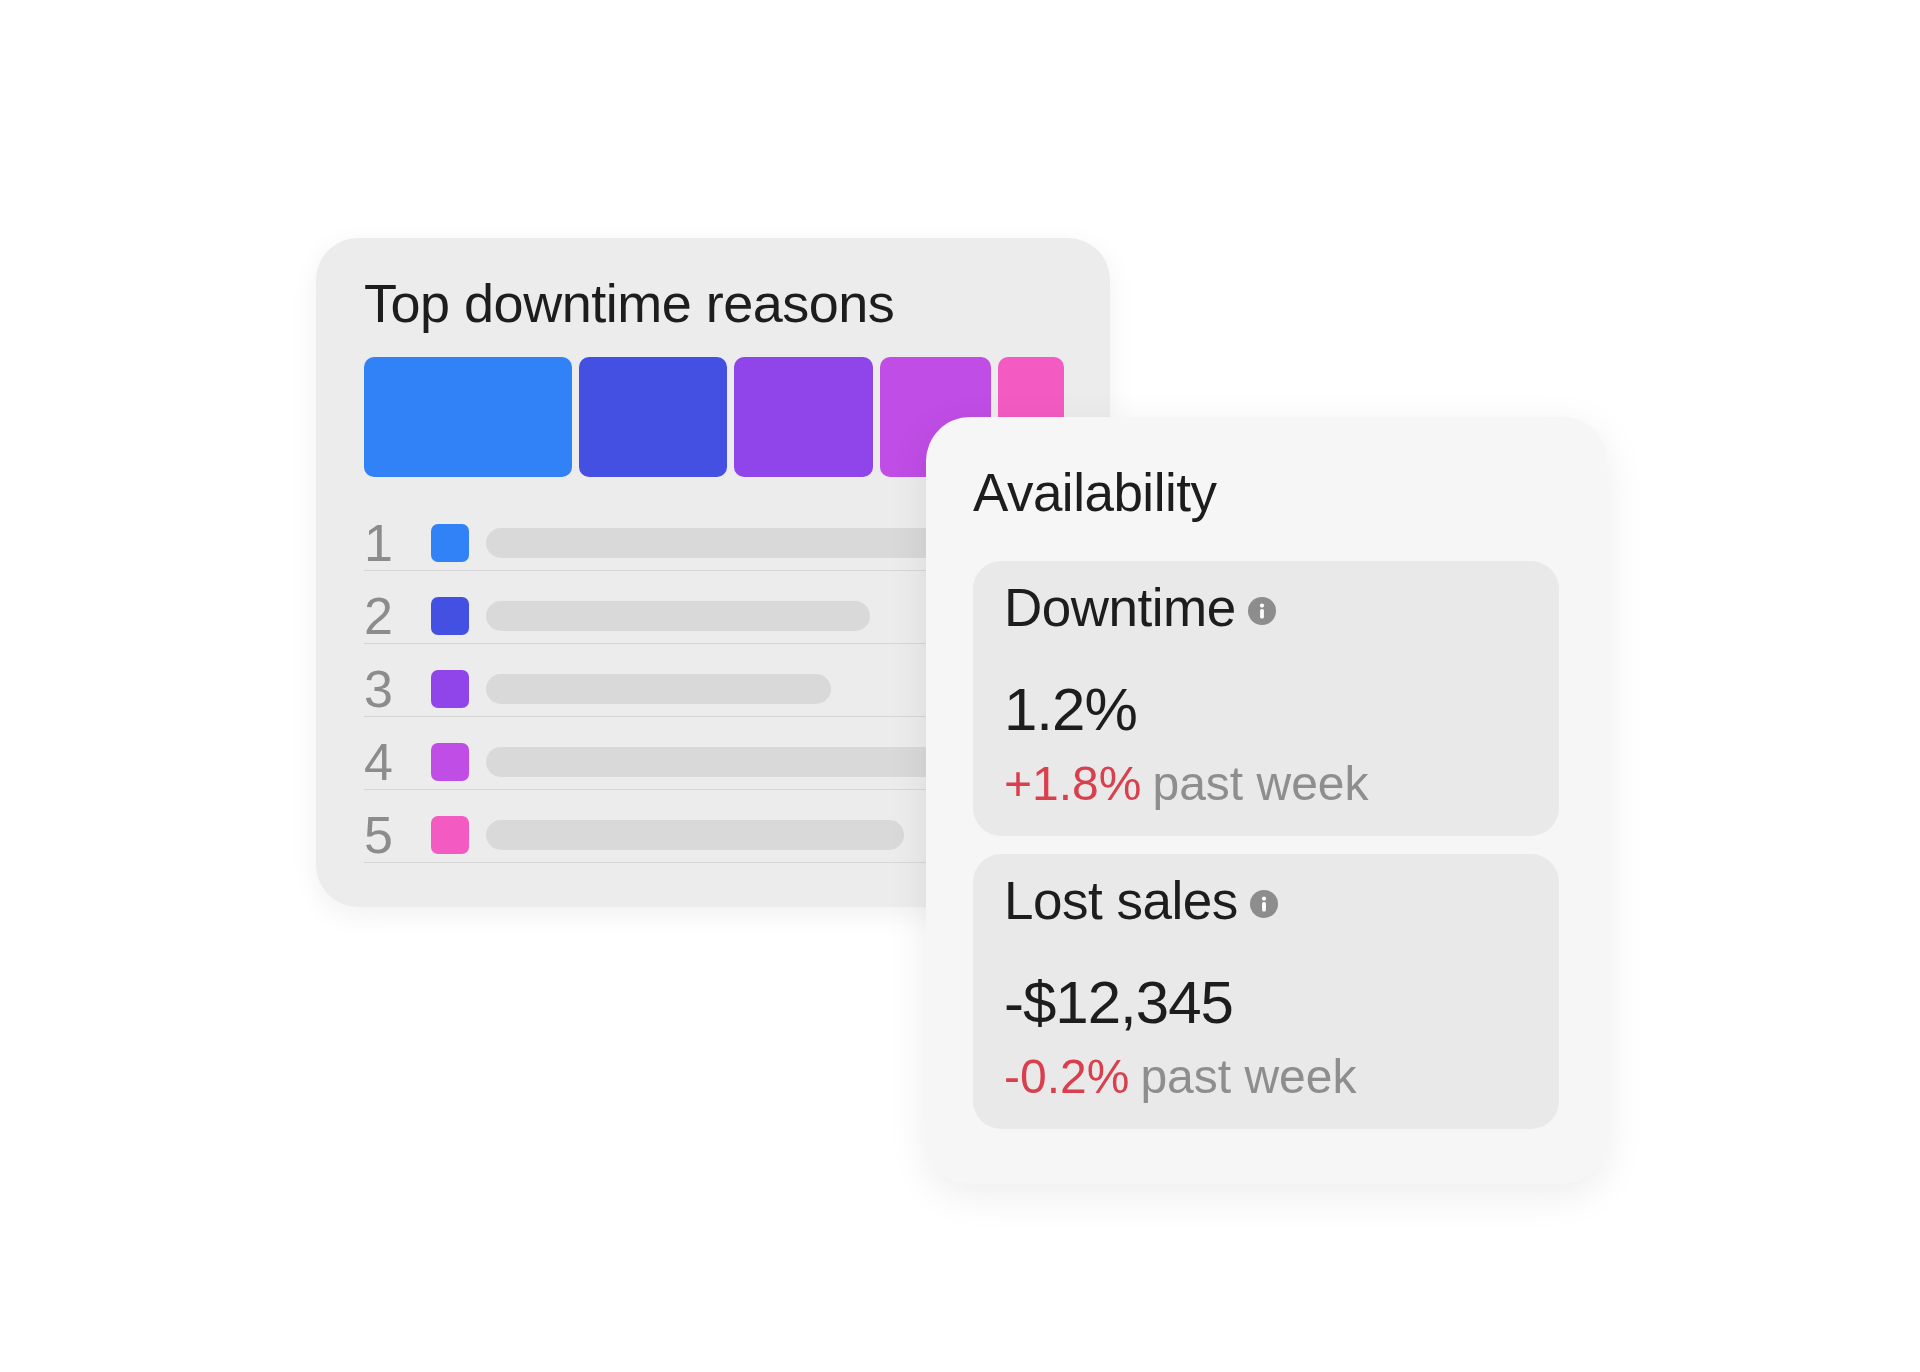  I want to click on rank-number: 4, so click(379, 762).